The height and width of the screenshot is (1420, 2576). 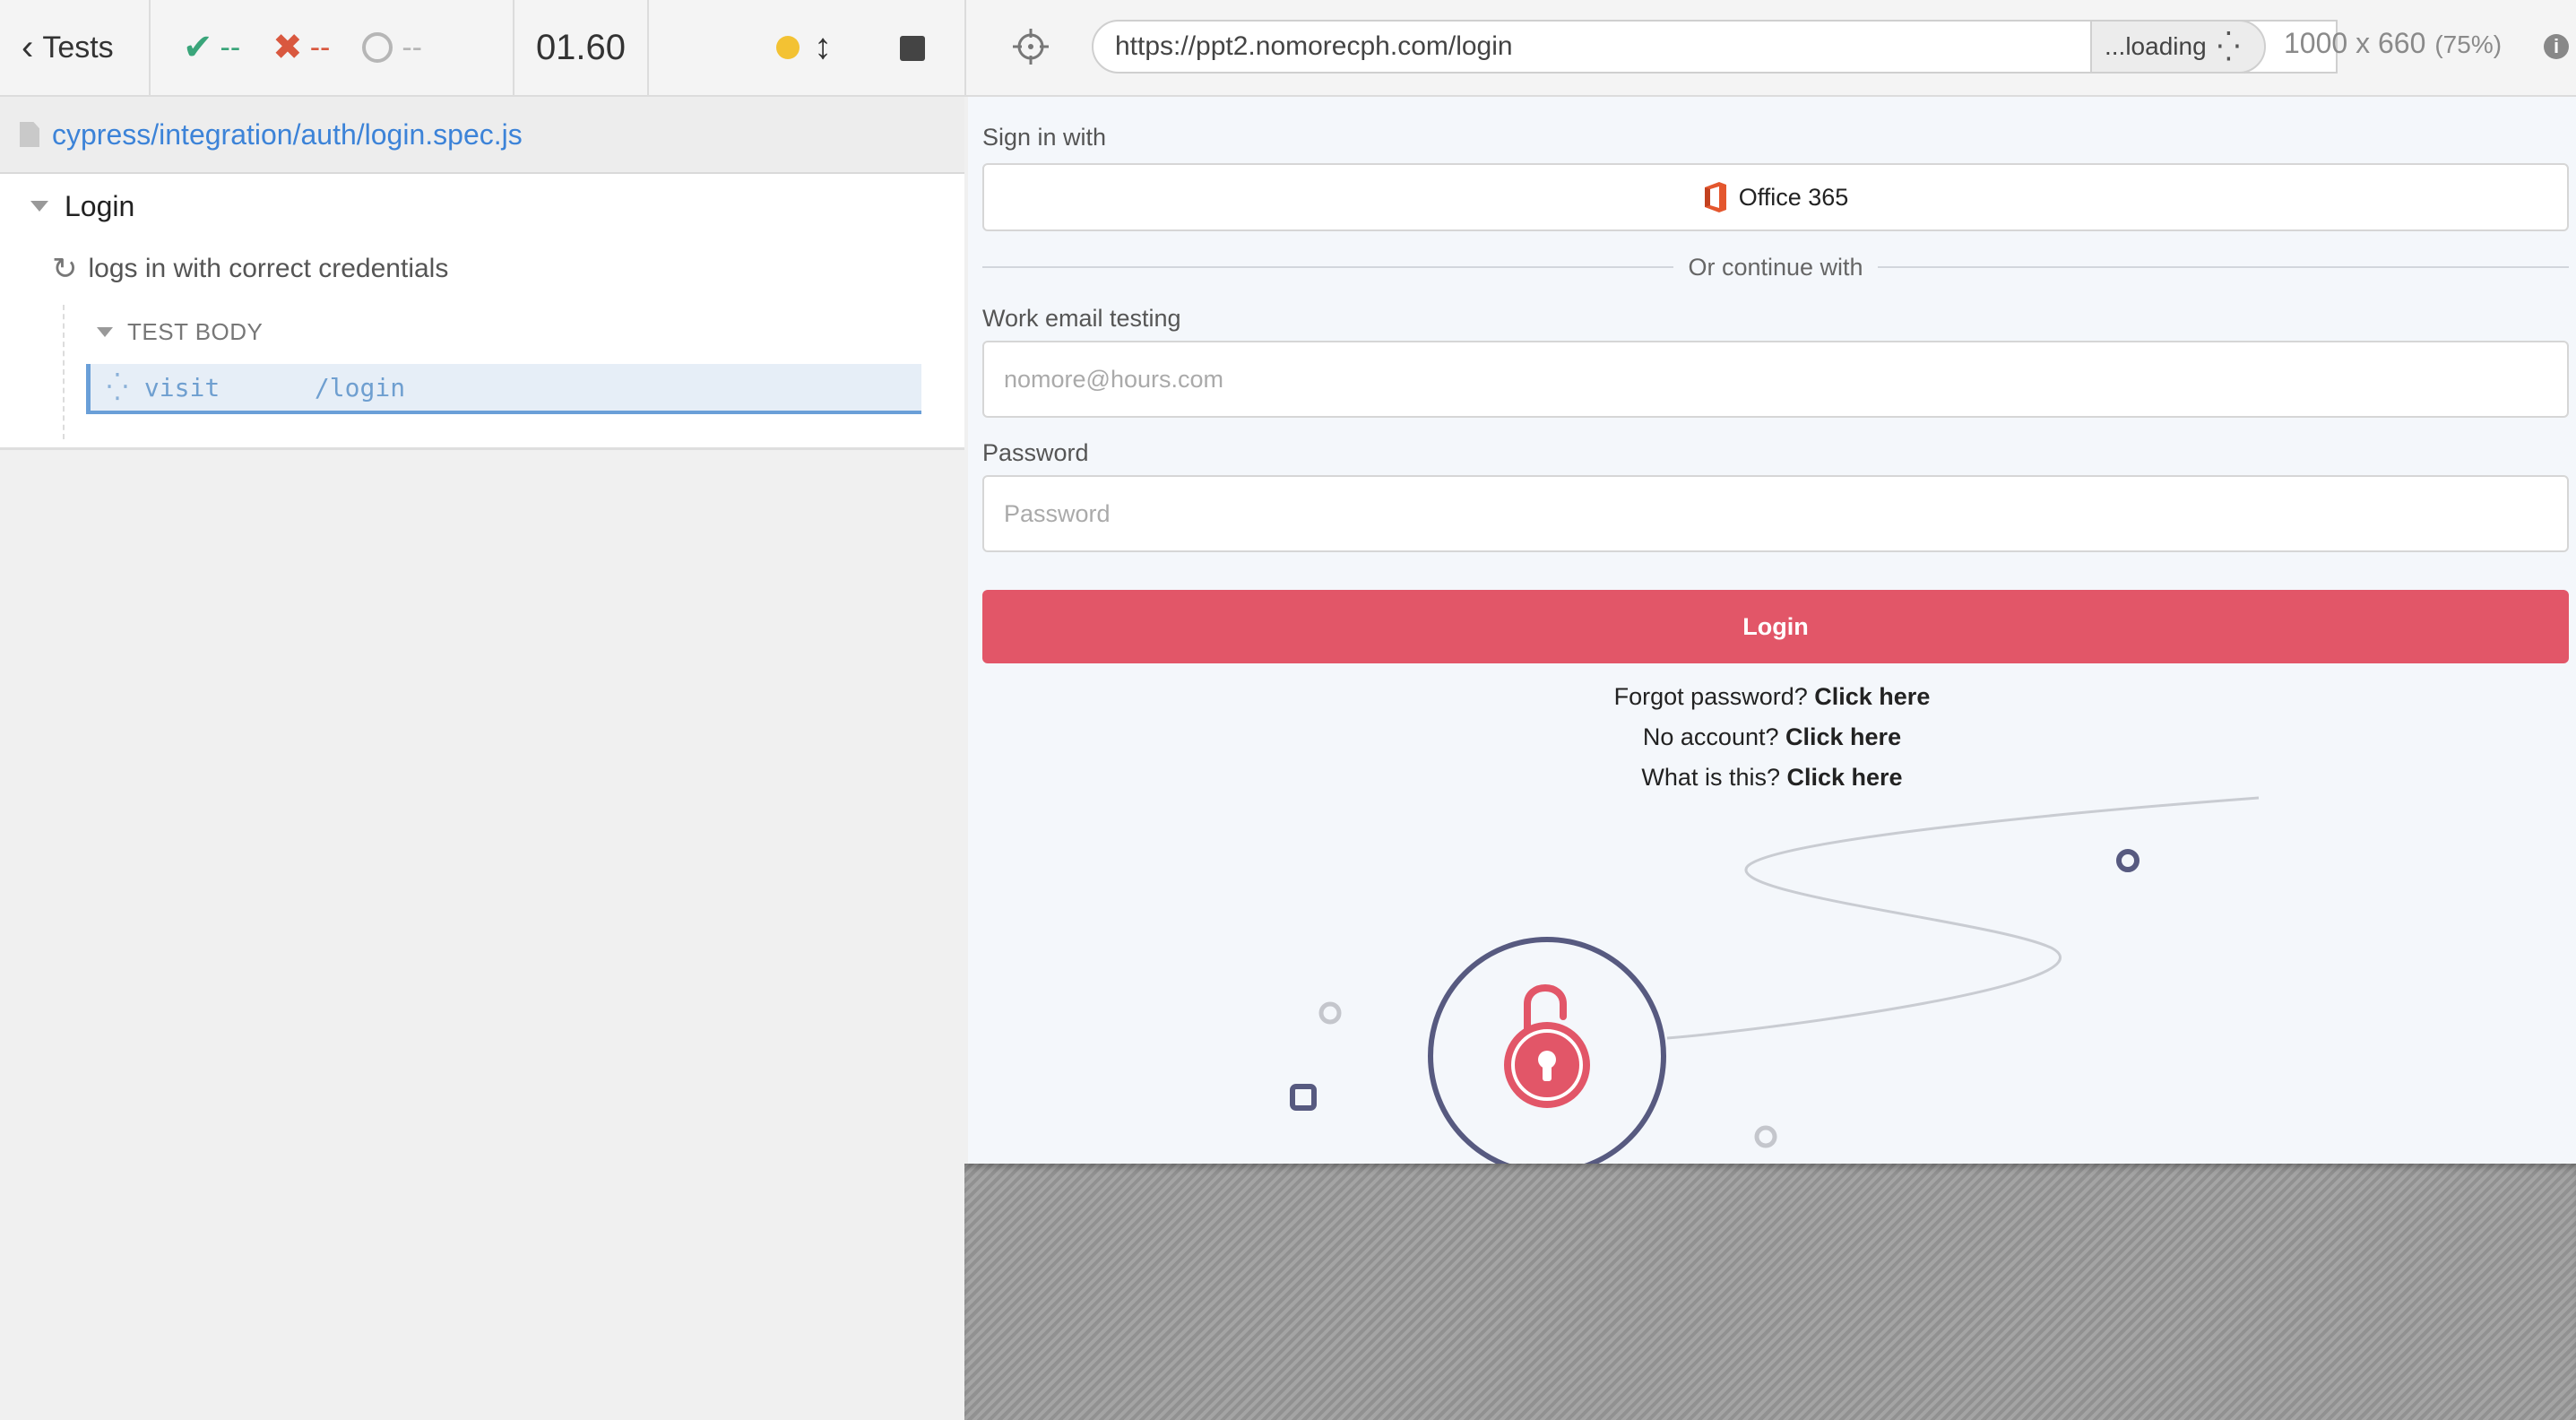 What do you see at coordinates (198, 48) in the screenshot?
I see `check-icon: ✔` at bounding box center [198, 48].